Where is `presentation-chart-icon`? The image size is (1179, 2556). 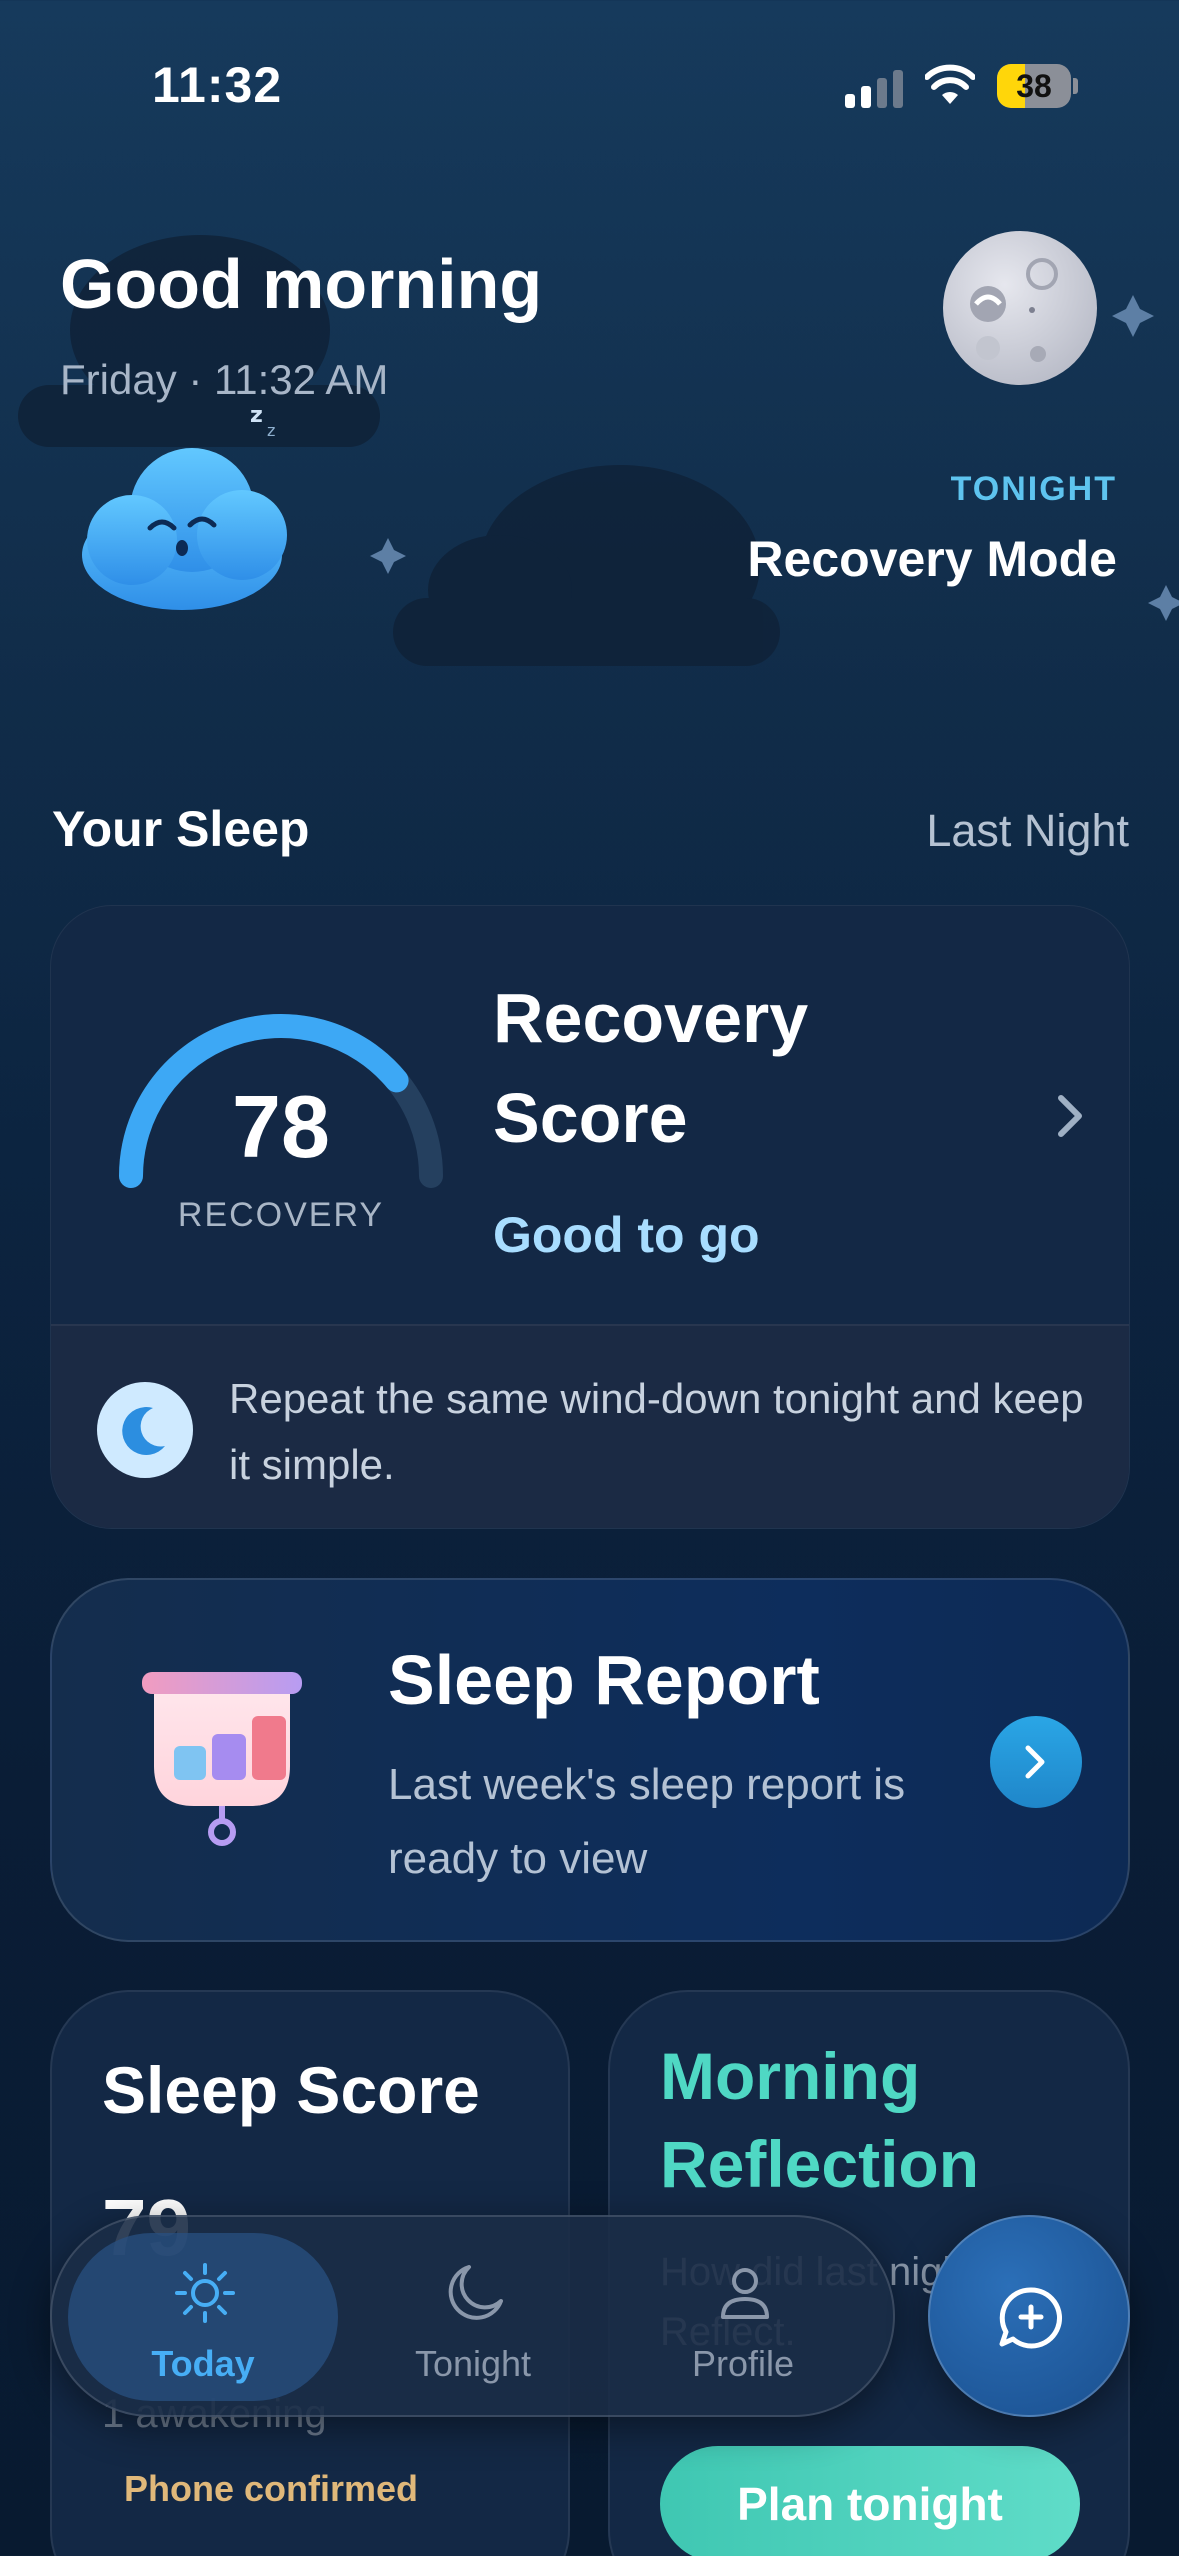 presentation-chart-icon is located at coordinates (222, 1759).